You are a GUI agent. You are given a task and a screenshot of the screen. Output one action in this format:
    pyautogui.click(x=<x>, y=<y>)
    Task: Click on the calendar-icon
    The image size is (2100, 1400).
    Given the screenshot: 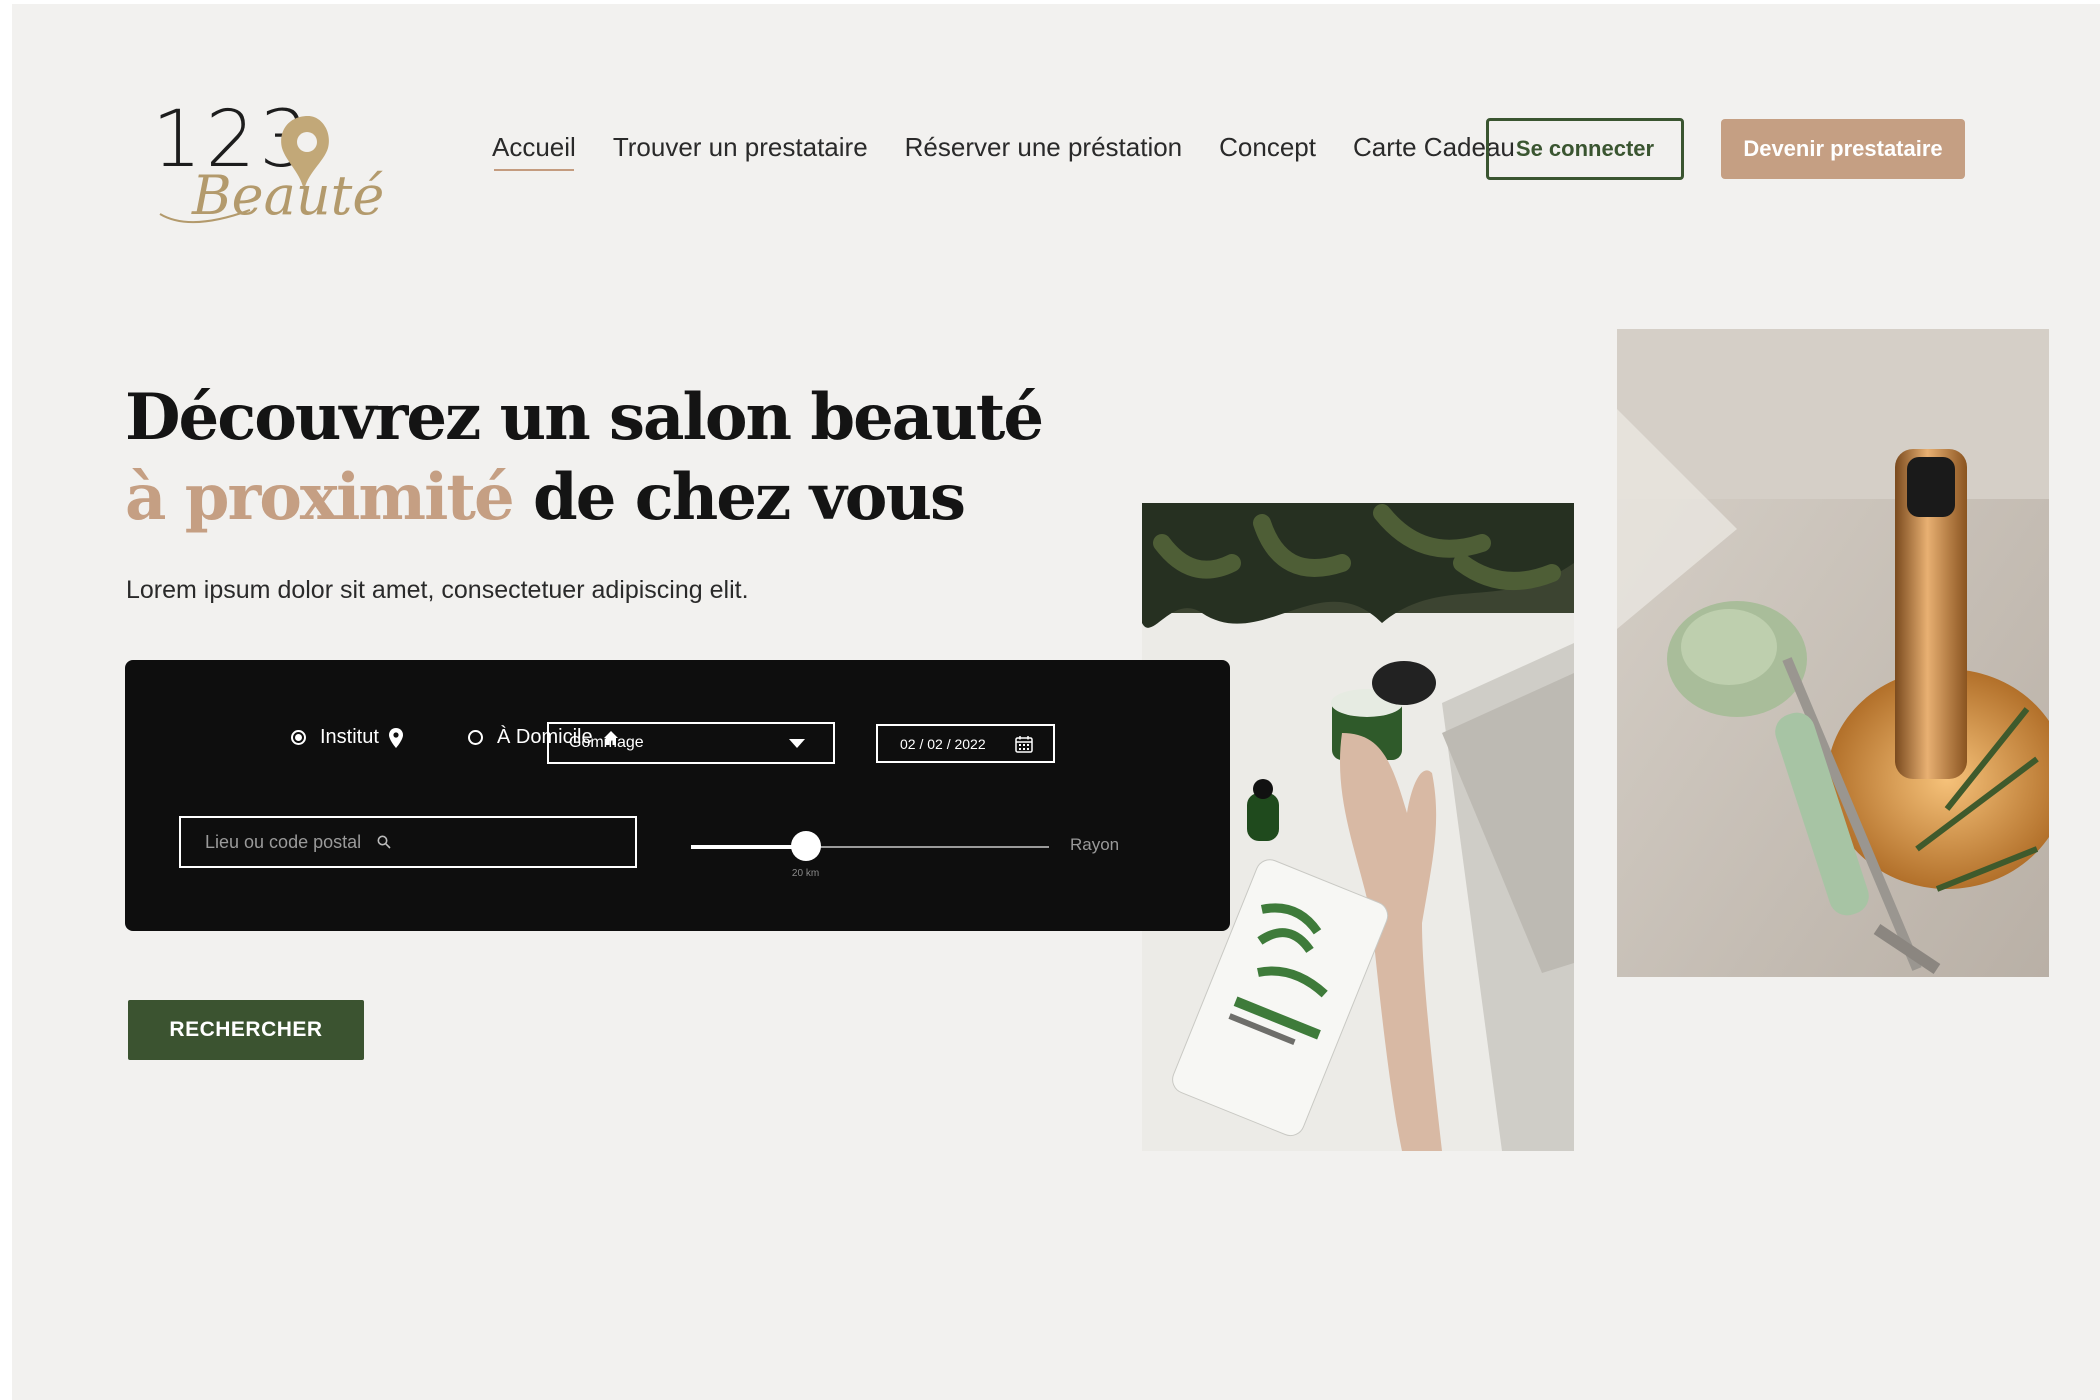 What is the action you would take?
    pyautogui.click(x=1024, y=745)
    